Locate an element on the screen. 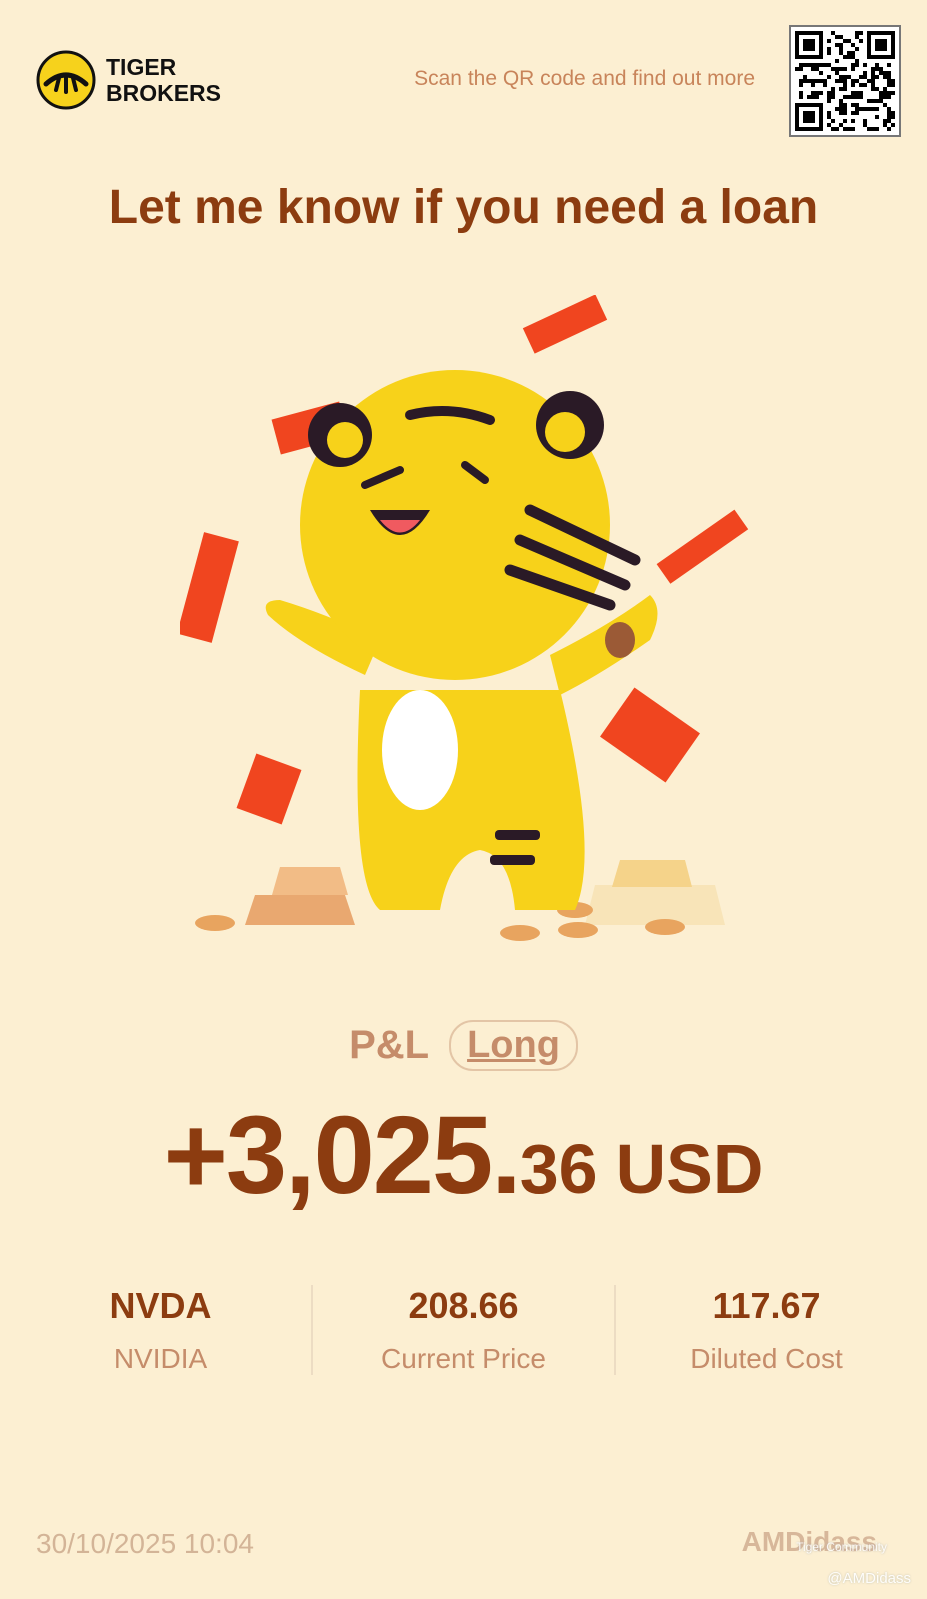 The height and width of the screenshot is (1599, 927). stat-diluted-cost-label: Diluted Cost is located at coordinates (766, 1358).